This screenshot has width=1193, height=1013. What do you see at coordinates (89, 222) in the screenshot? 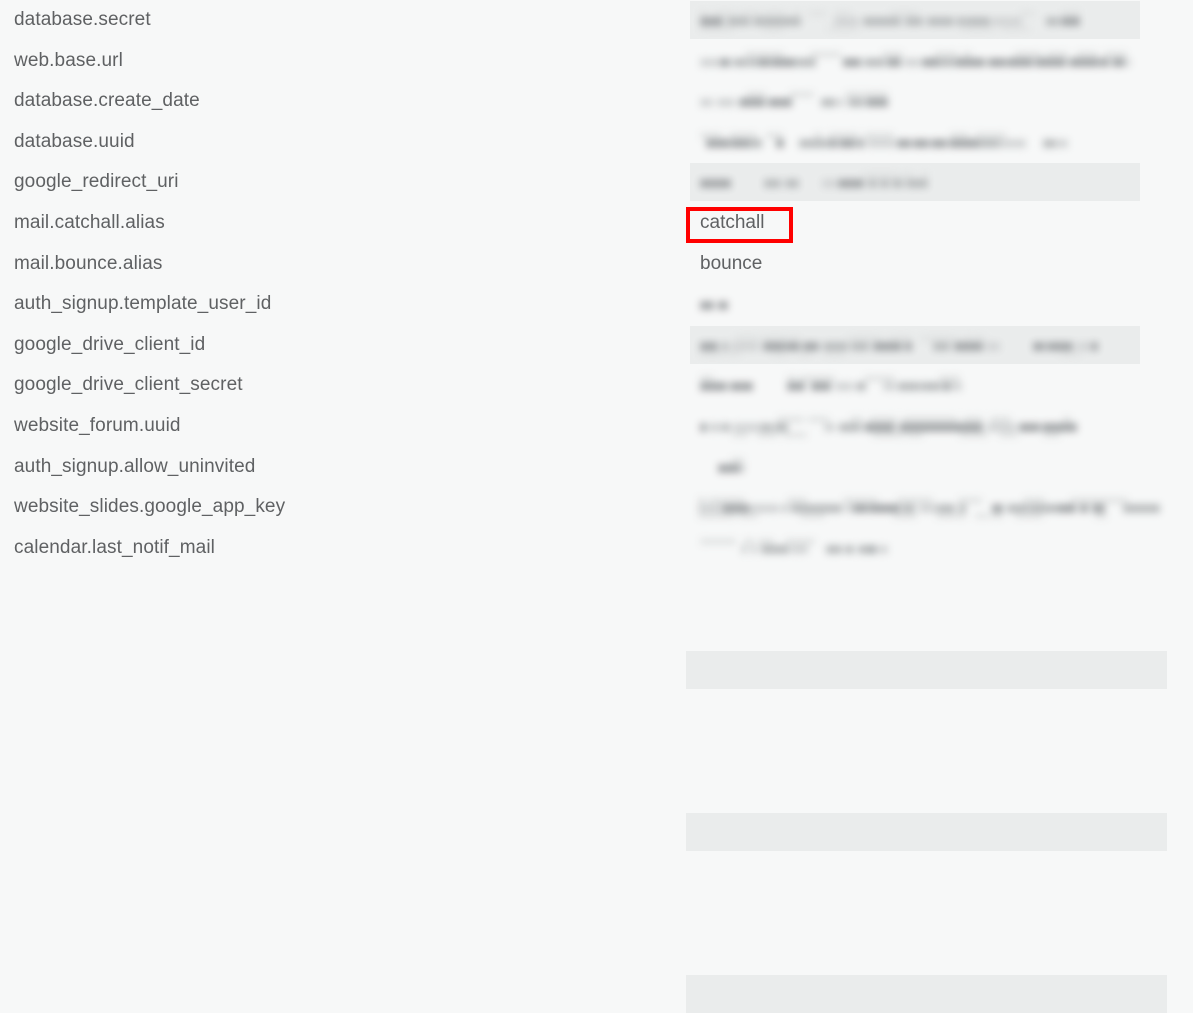
I see `parameter-key: mail.catchall.alias` at bounding box center [89, 222].